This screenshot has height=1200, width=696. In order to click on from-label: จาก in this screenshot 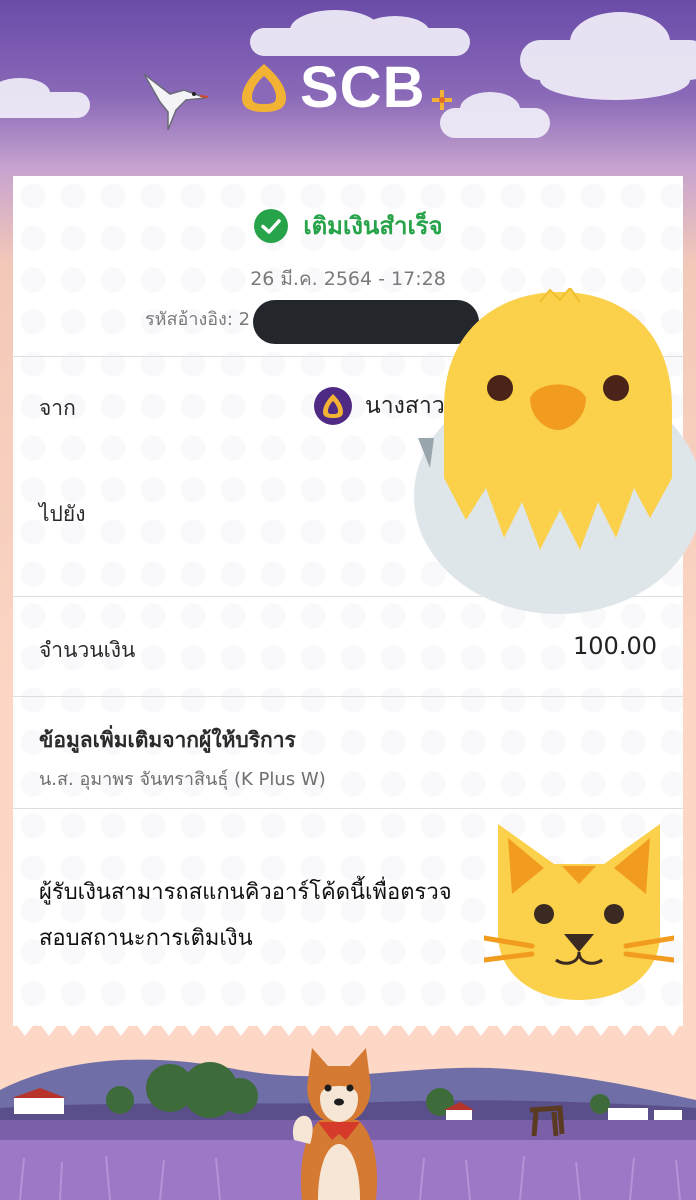, I will do `click(57, 408)`.